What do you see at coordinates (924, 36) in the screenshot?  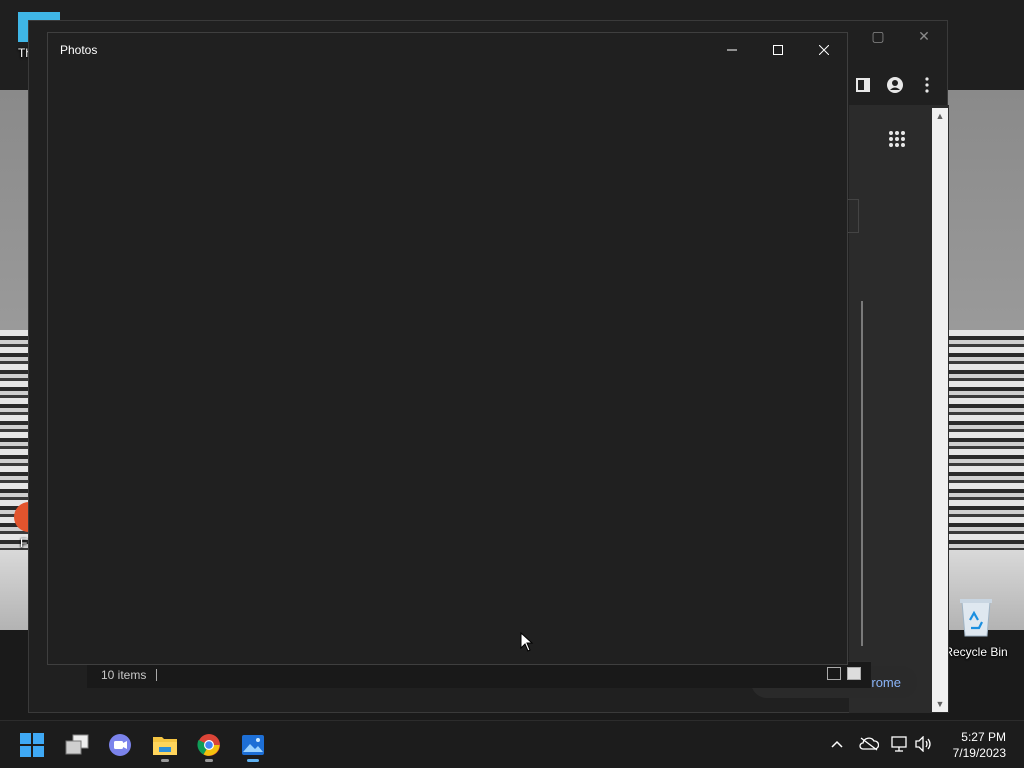 I see `close-icon: ✕` at bounding box center [924, 36].